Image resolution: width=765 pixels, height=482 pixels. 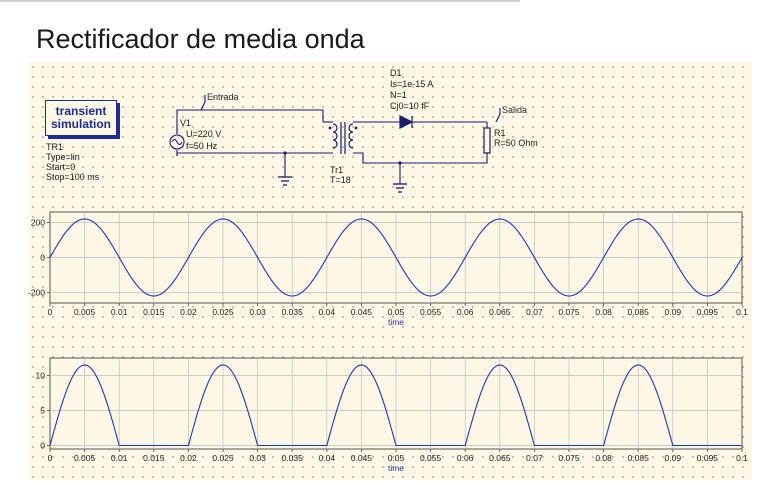 I want to click on transformer-ratio: T=18, so click(x=340, y=180).